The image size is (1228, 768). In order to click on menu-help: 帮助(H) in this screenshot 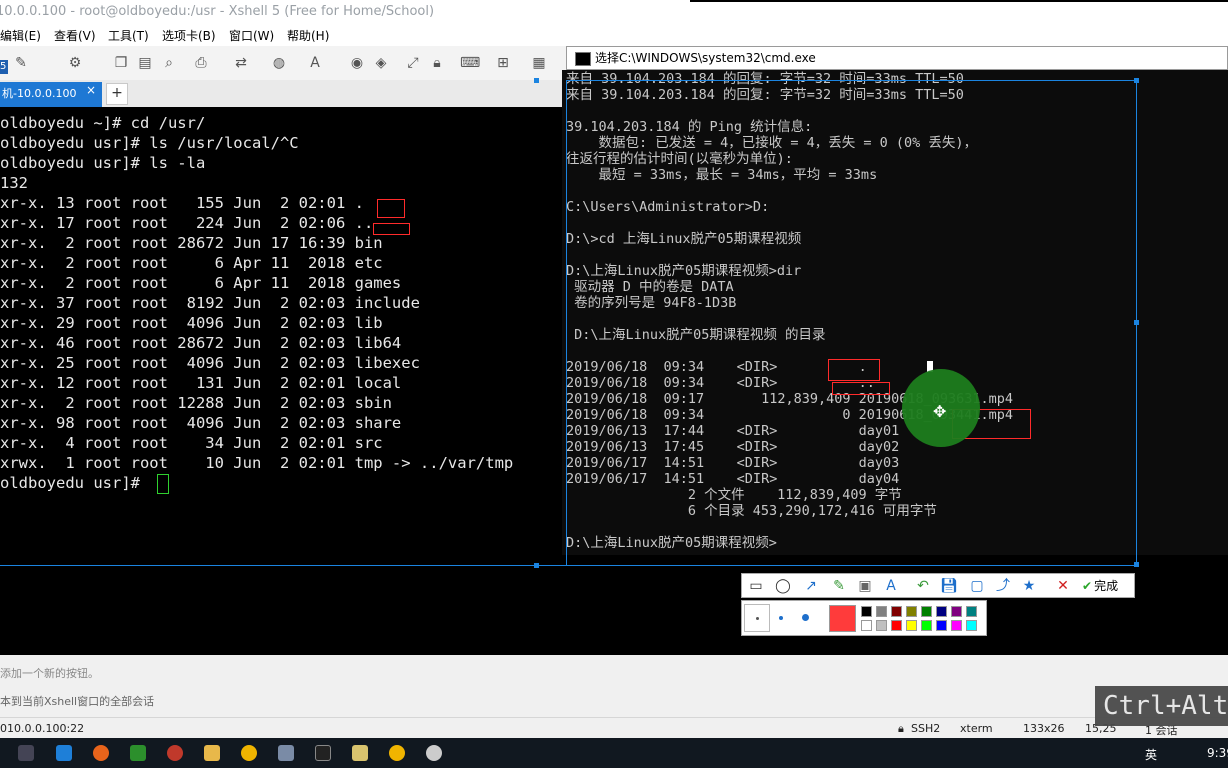, I will do `click(308, 35)`.